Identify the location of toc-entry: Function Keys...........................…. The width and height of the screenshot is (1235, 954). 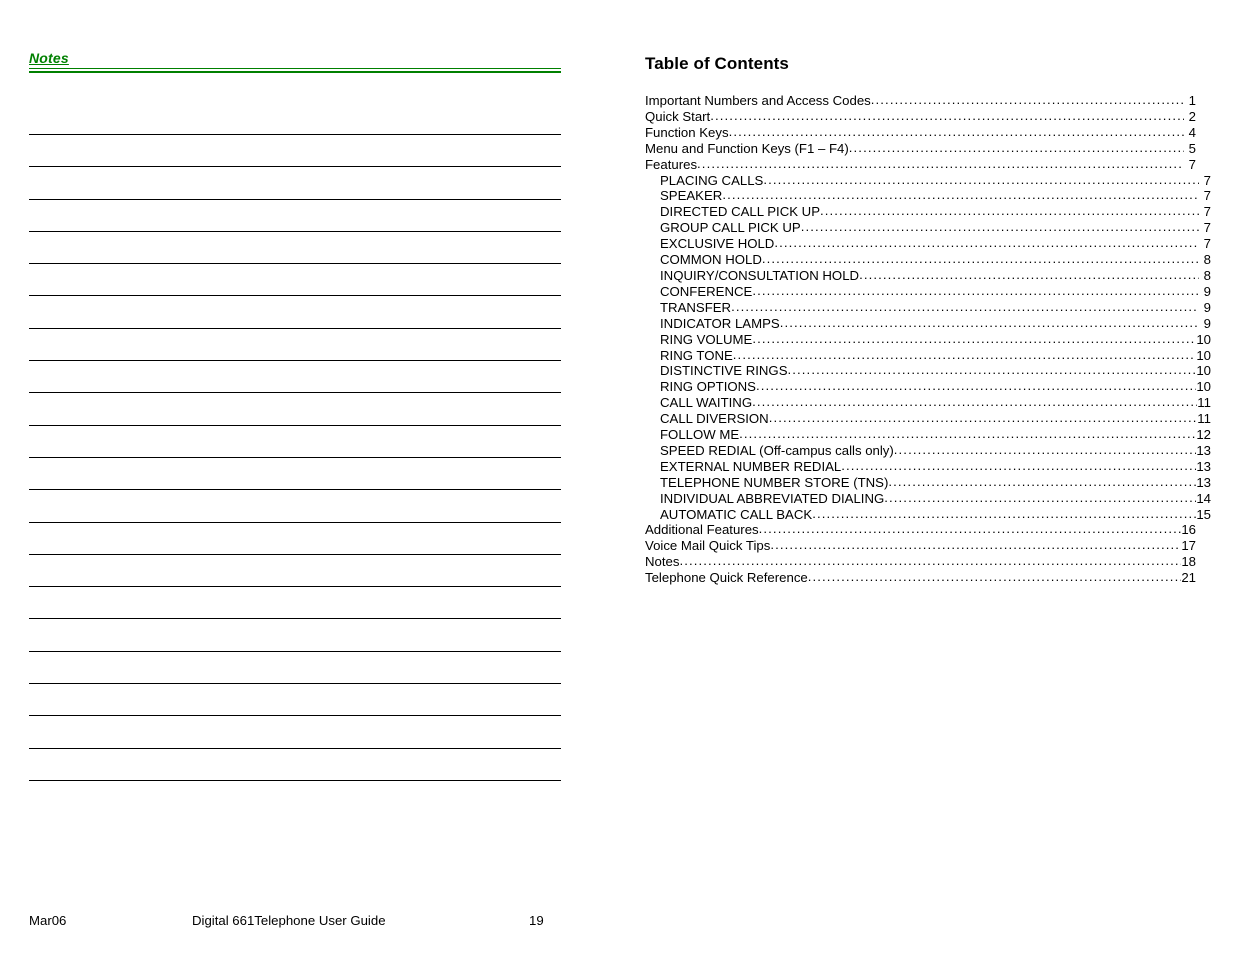
(920, 133).